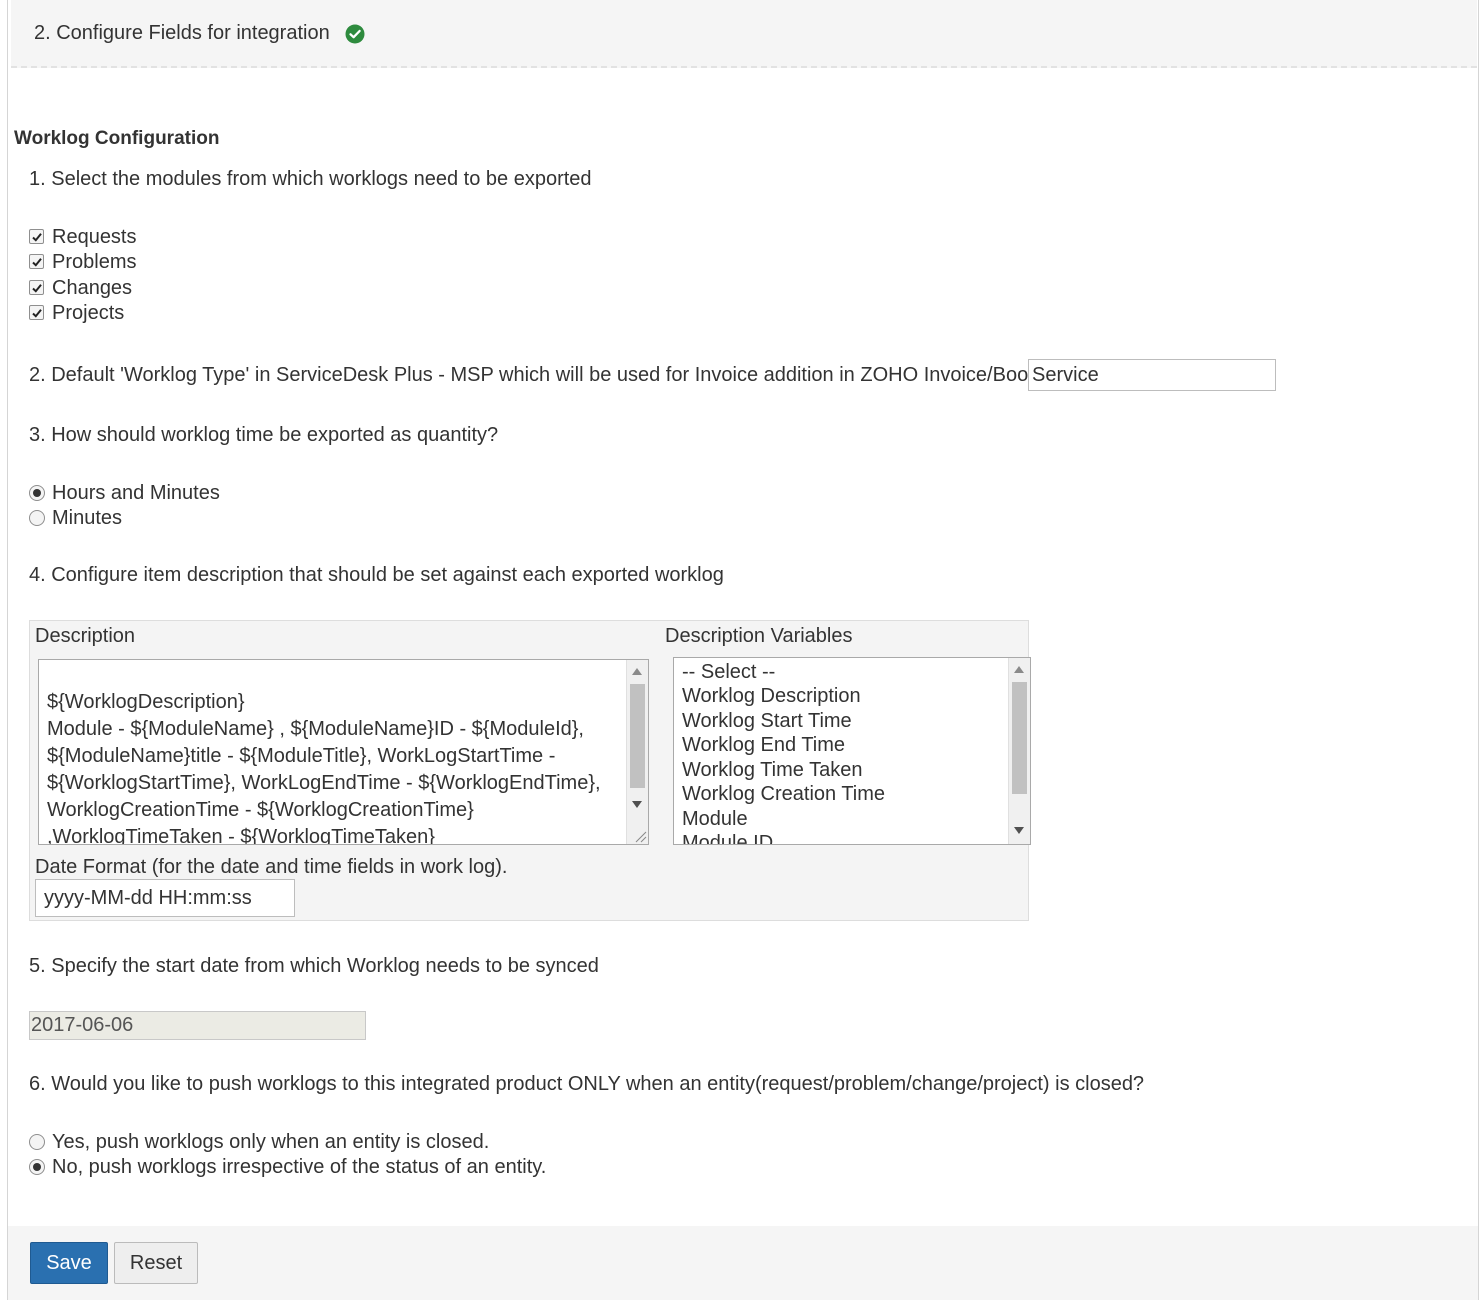 The width and height of the screenshot is (1480, 1300). I want to click on save-button: Save, so click(69, 1263).